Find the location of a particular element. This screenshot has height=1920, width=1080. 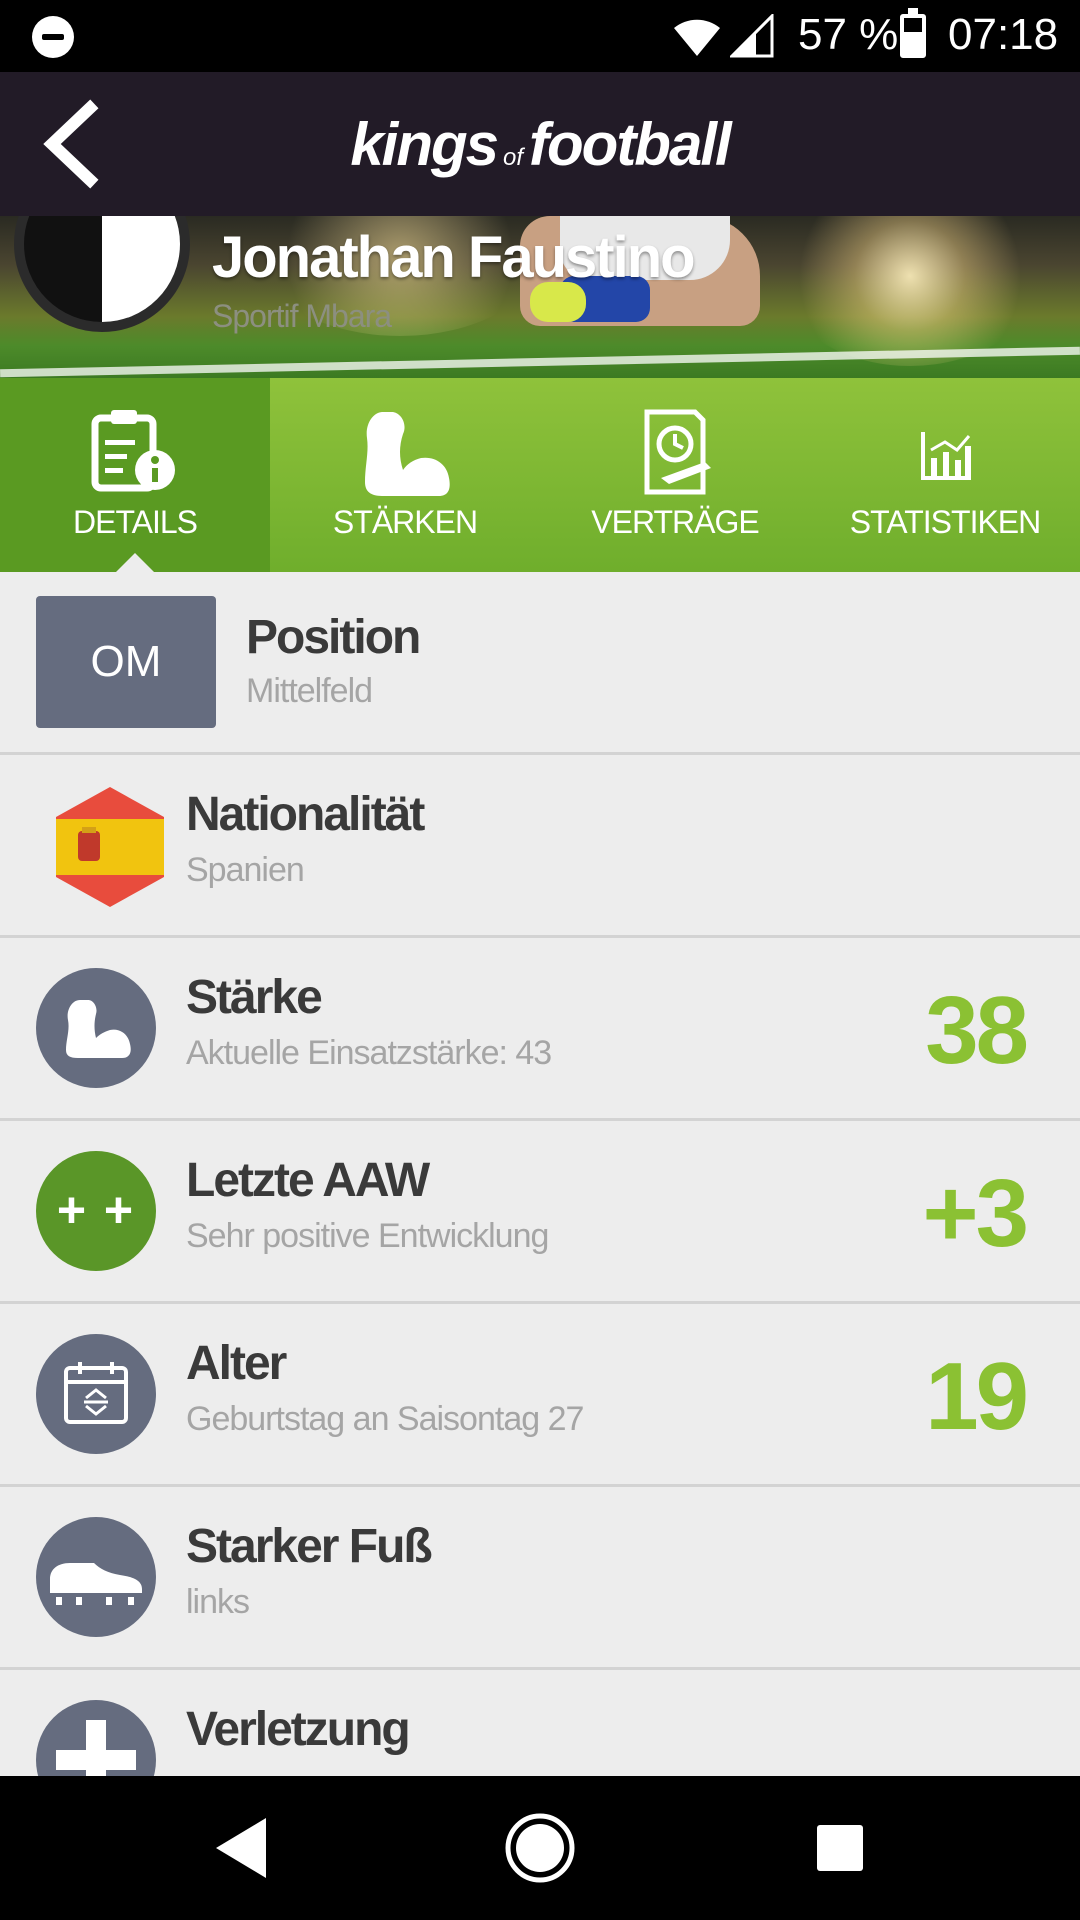

tab-vertraege: VERTRÄGE is located at coordinates (675, 475).